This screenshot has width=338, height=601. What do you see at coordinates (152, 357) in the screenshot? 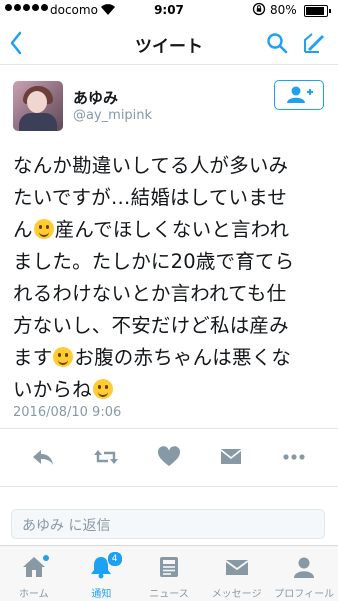
I see `tweet-line: ます お腹の赤ちゃんは悪くな` at bounding box center [152, 357].